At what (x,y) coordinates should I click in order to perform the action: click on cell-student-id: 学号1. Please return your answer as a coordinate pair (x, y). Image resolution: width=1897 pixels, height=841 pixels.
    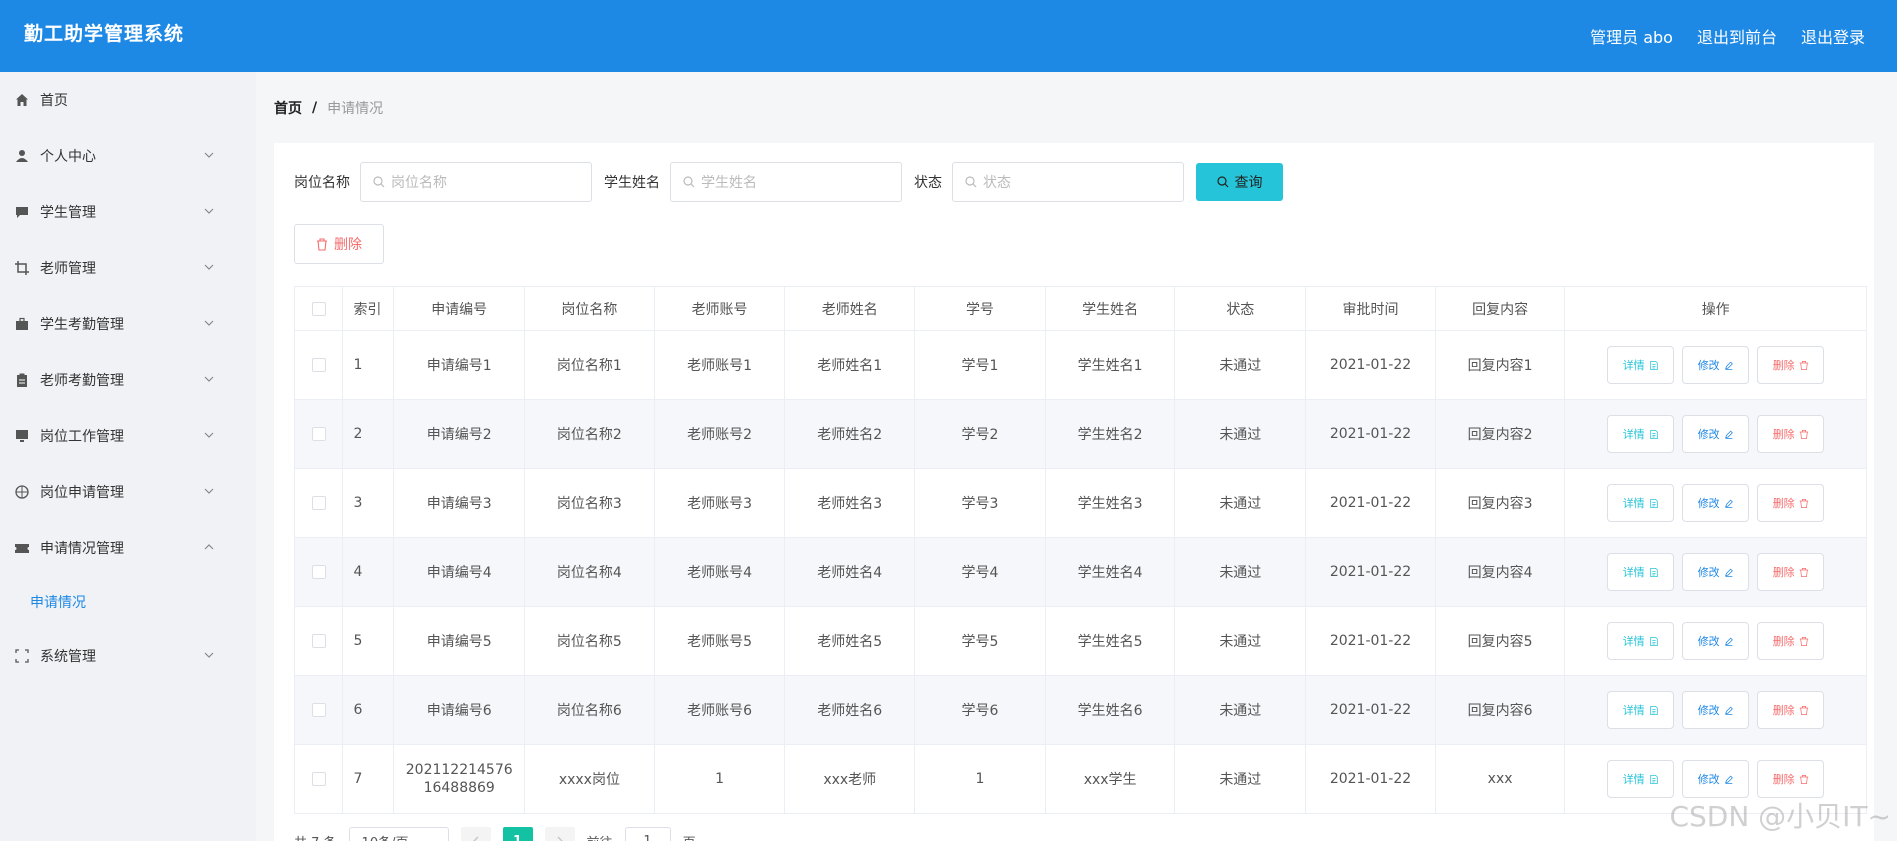
    Looking at the image, I should click on (980, 365).